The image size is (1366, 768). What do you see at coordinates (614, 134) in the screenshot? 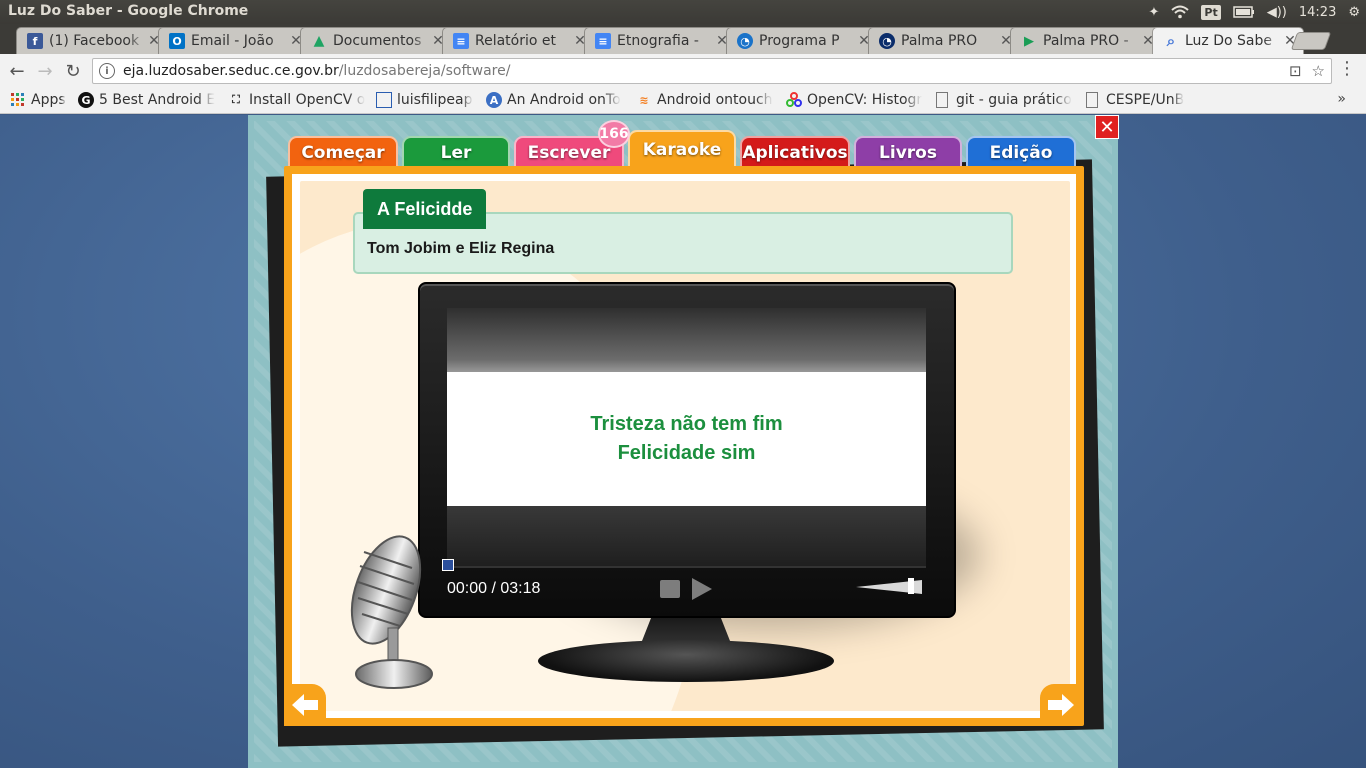
I see `notification-badge: 166` at bounding box center [614, 134].